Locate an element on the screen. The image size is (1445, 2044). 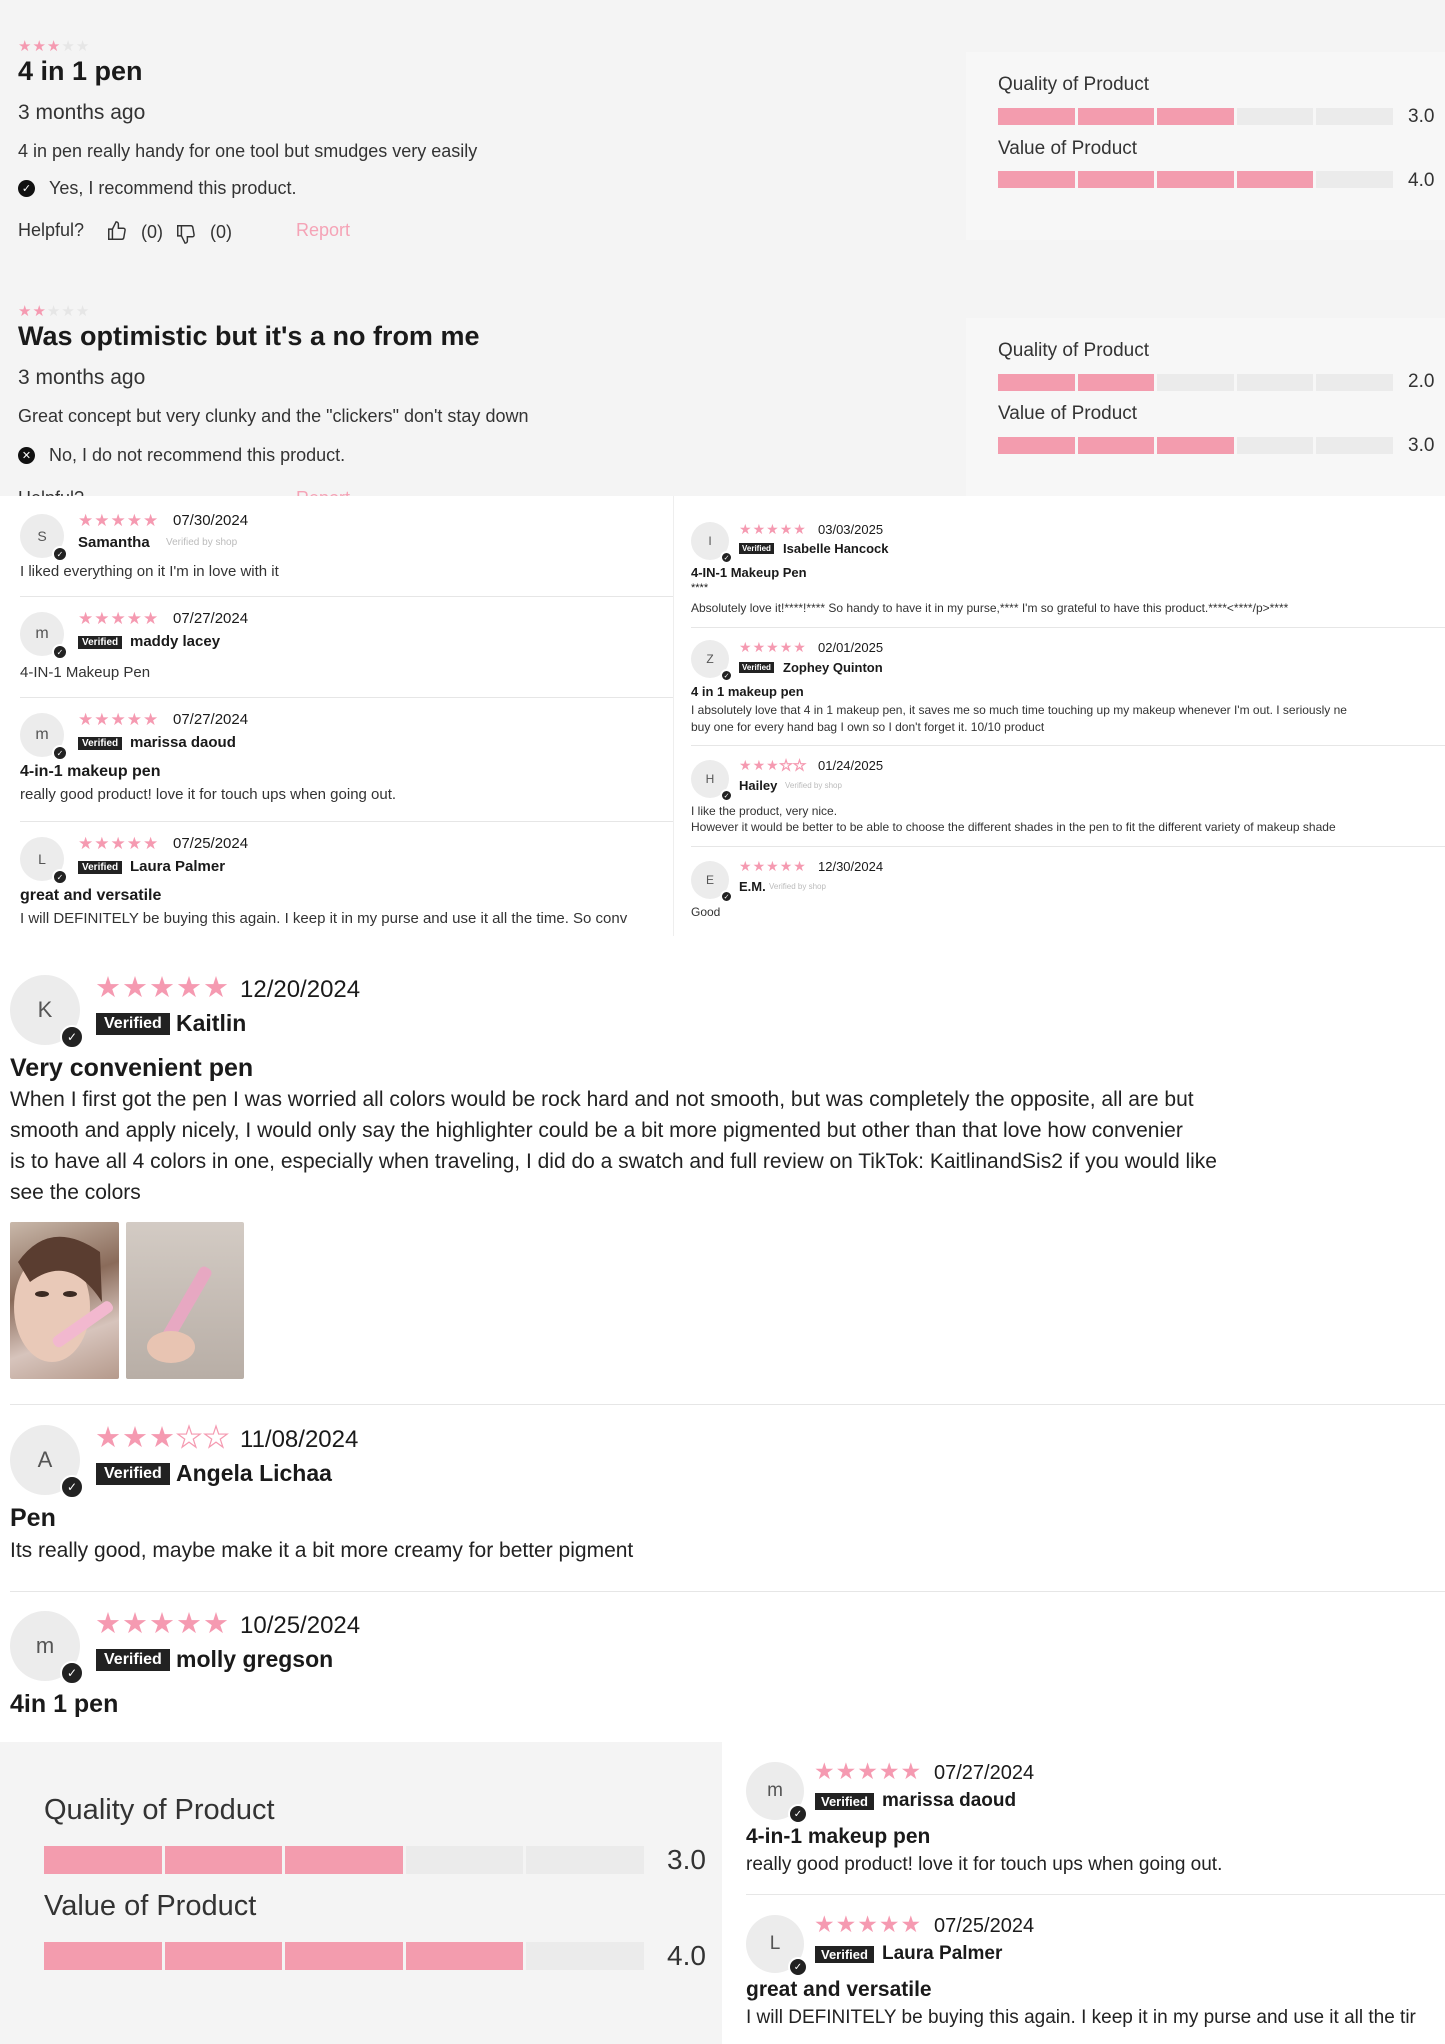
review-title: 4-IN-1 Makeup Pen is located at coordinates (749, 572).